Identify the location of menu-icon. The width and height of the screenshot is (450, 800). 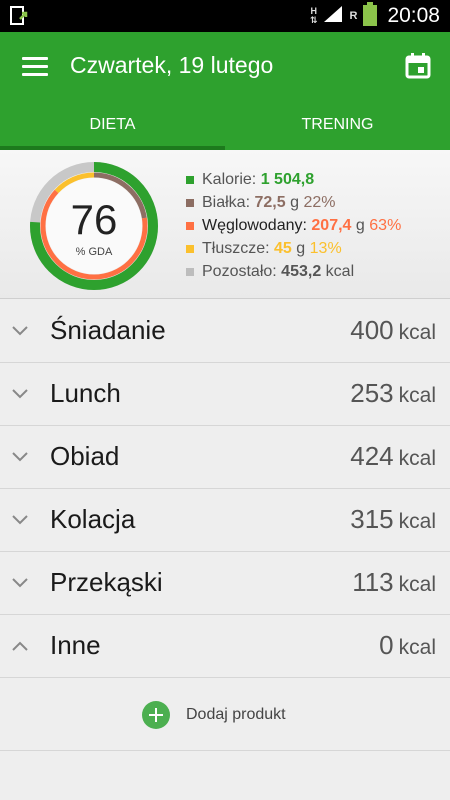
(35, 67).